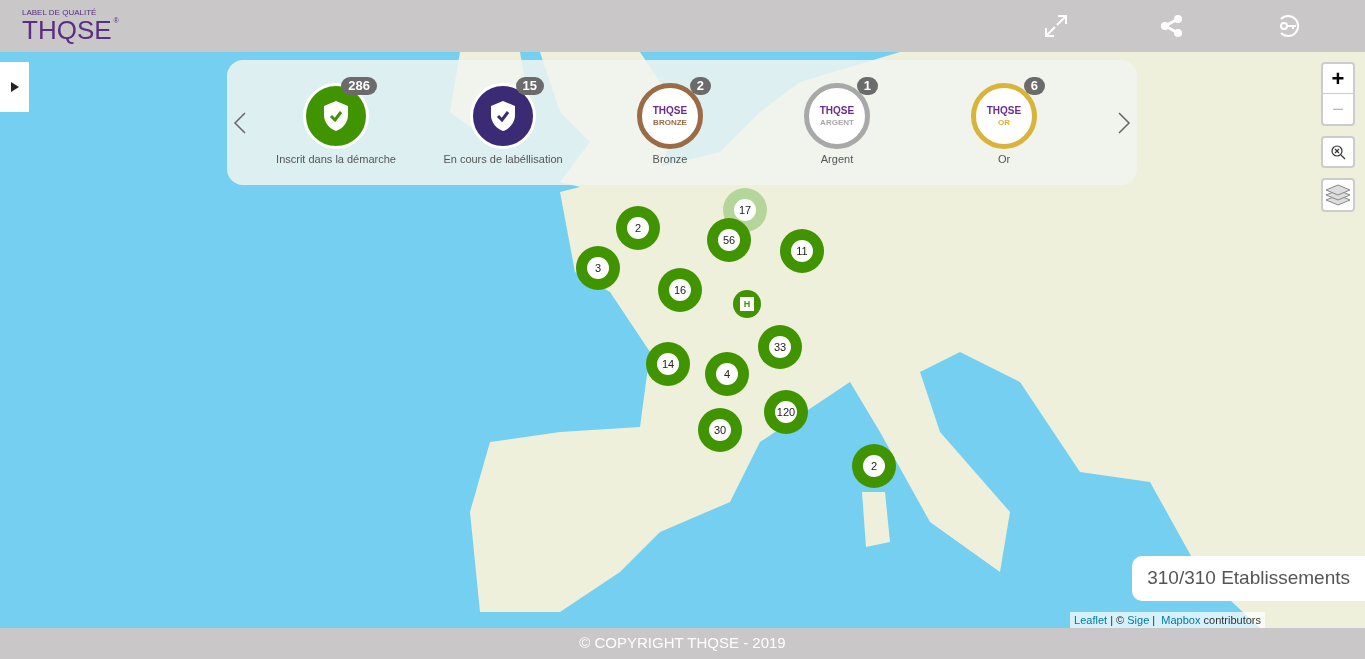  What do you see at coordinates (1004, 160) in the screenshot?
I see `legend-label: Or` at bounding box center [1004, 160].